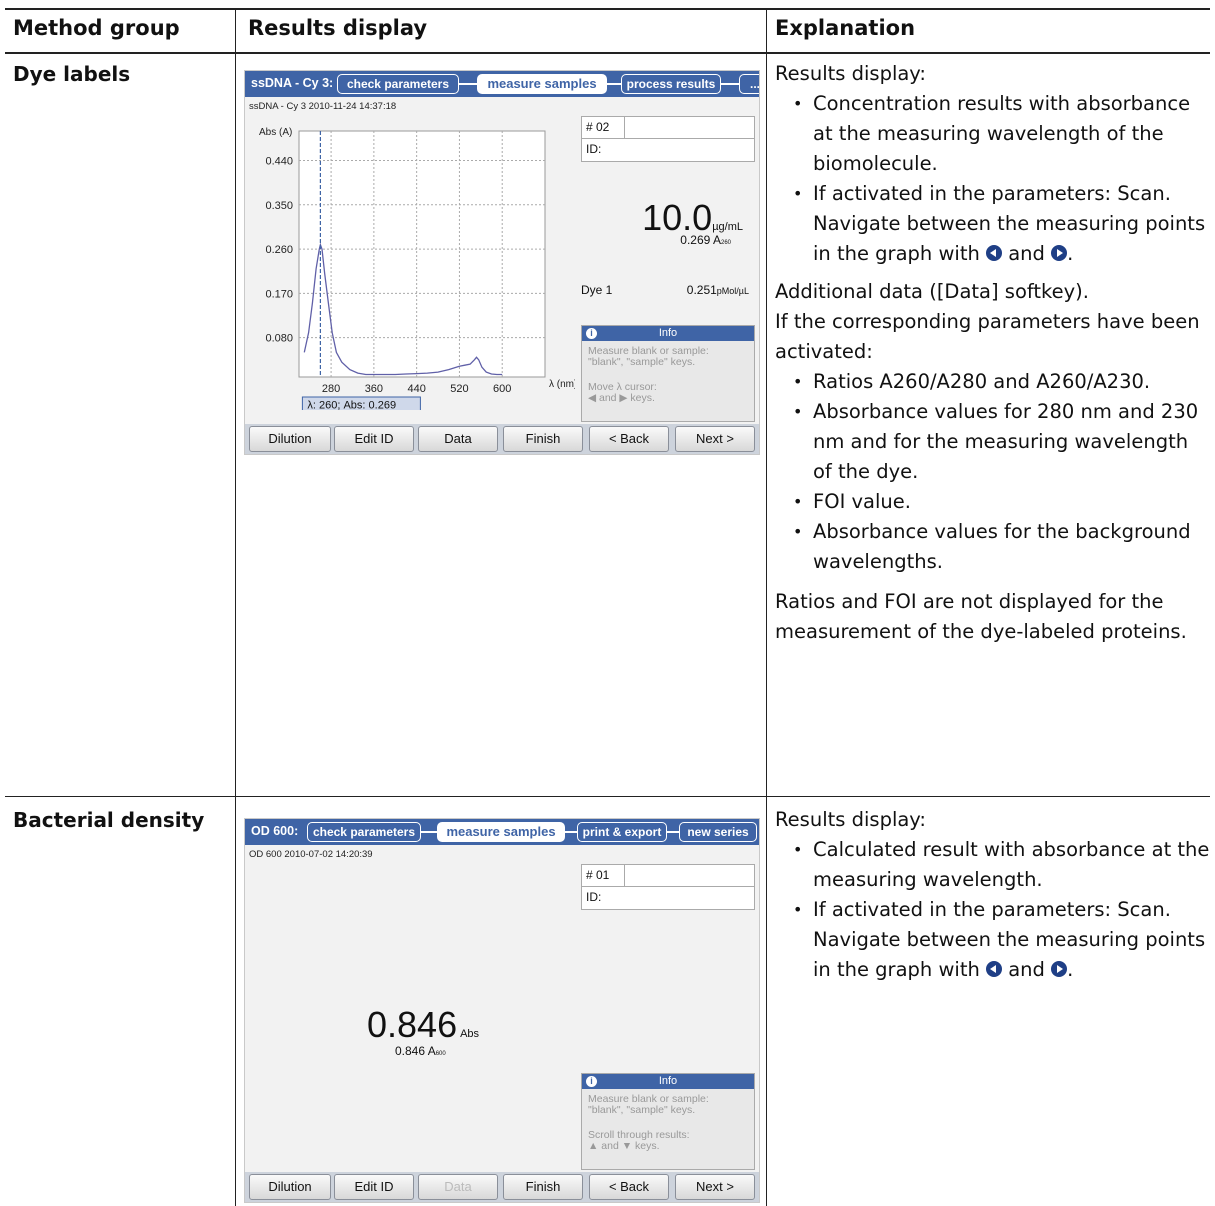 This screenshot has width=1215, height=1206. I want to click on dye-unit: pMol/µL, so click(732, 291).